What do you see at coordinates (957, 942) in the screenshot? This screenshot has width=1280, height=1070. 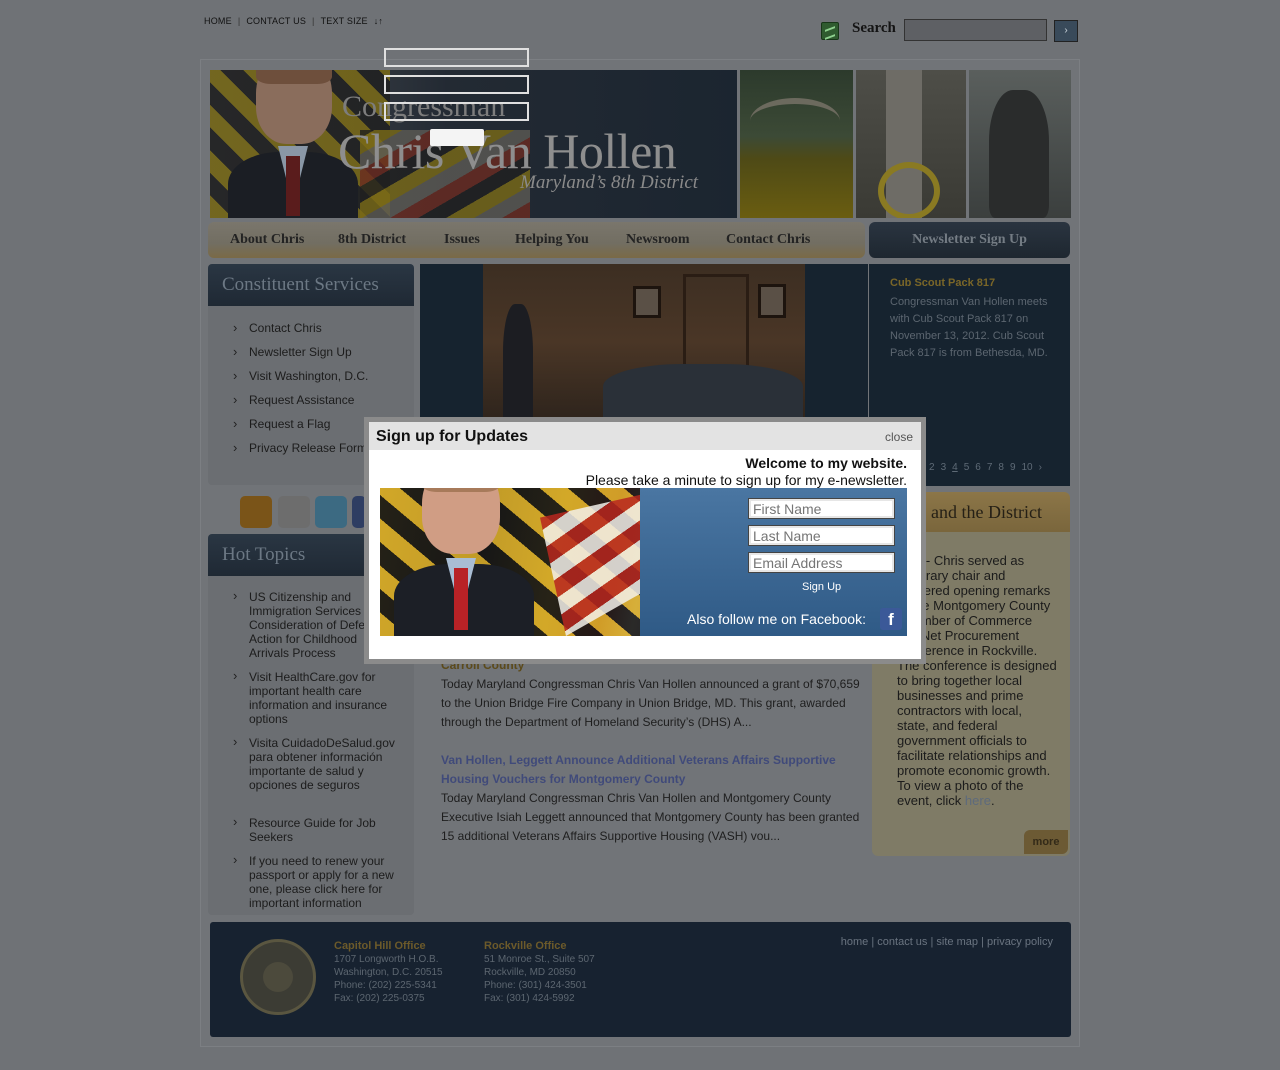 I see `footer-sitemap-link: site map` at bounding box center [957, 942].